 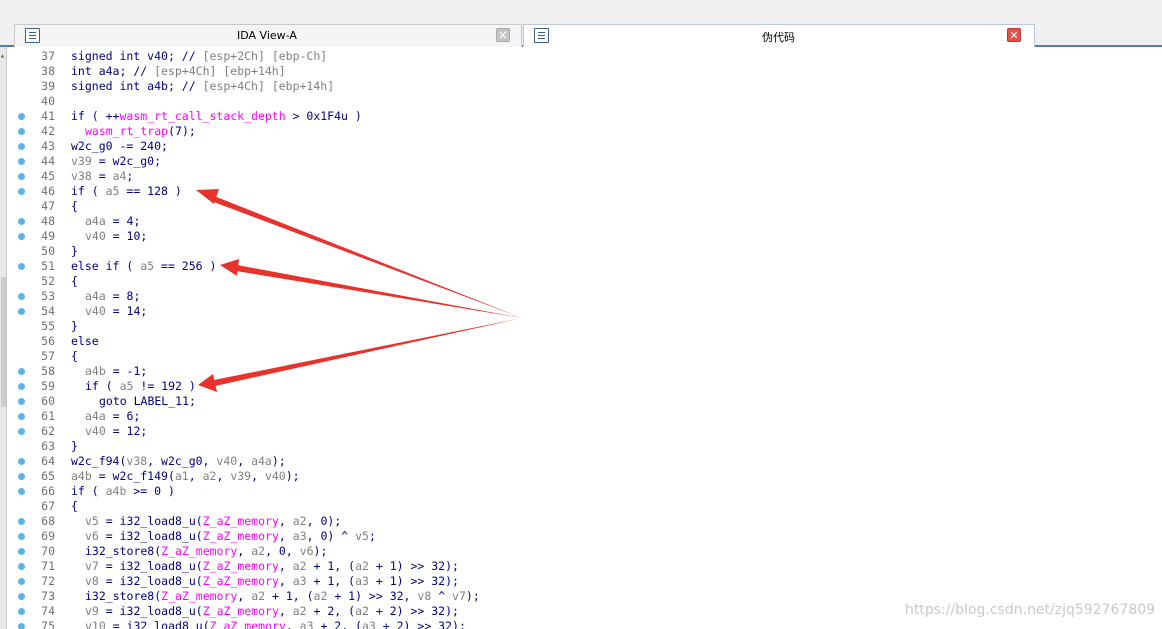 I want to click on code-line: 70 i32_store8(Z_aZ_memory, a2, 0, v6);, so click(x=585, y=551).